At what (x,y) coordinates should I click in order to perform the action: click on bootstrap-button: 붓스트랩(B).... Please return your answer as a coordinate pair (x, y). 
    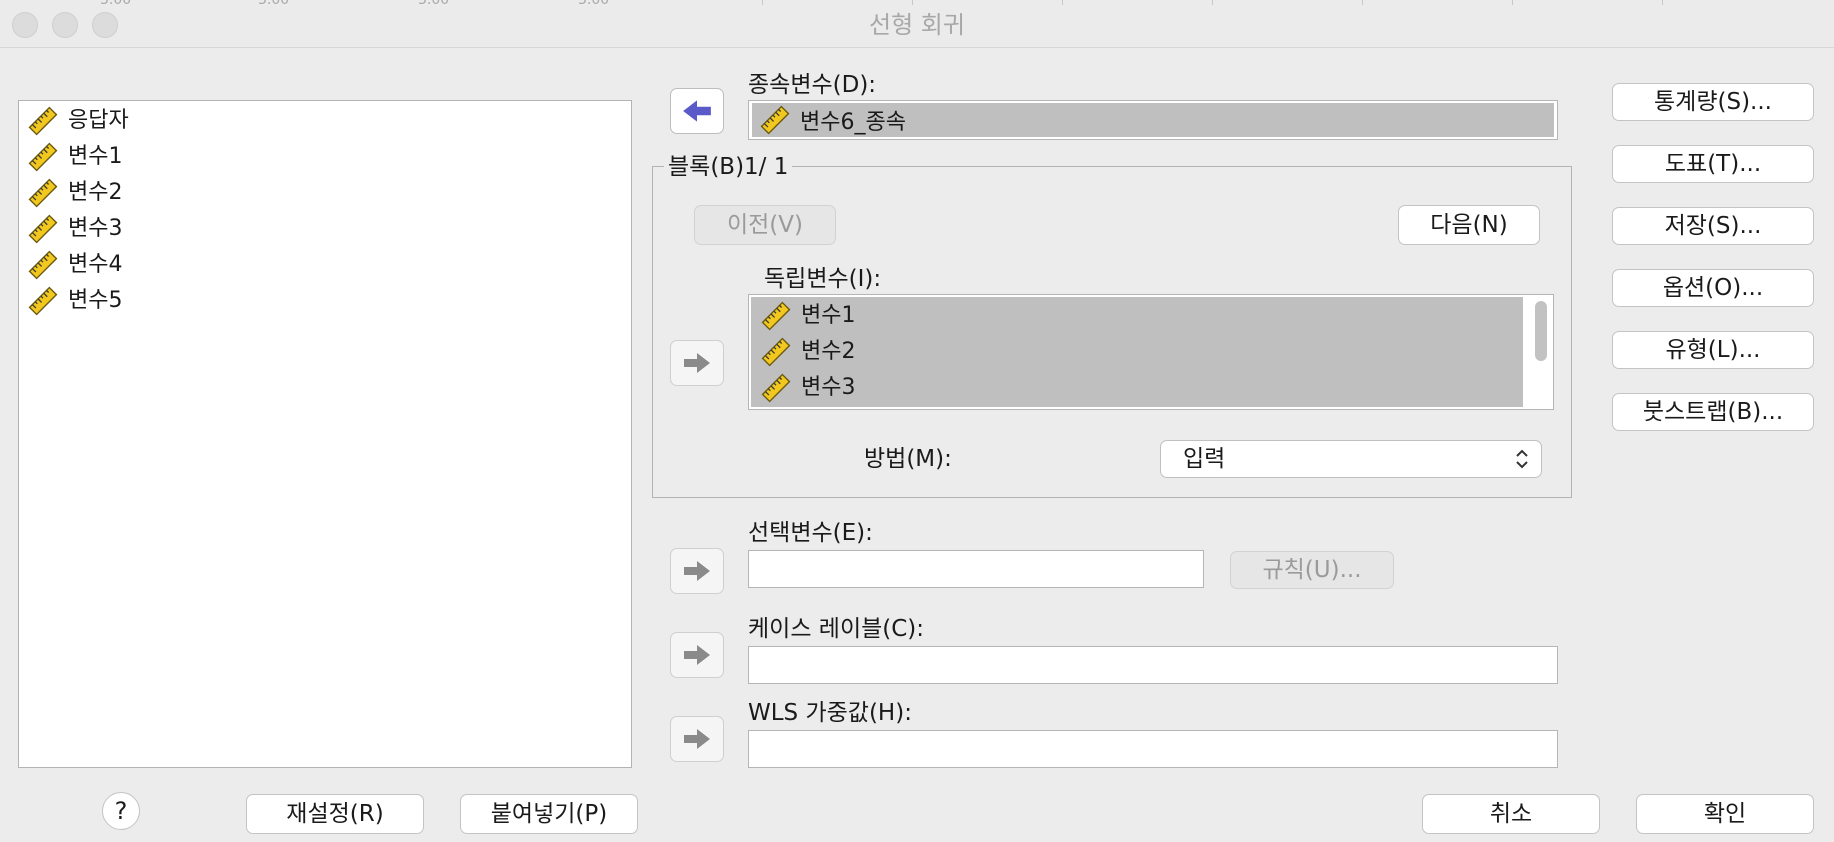
    Looking at the image, I should click on (1713, 412).